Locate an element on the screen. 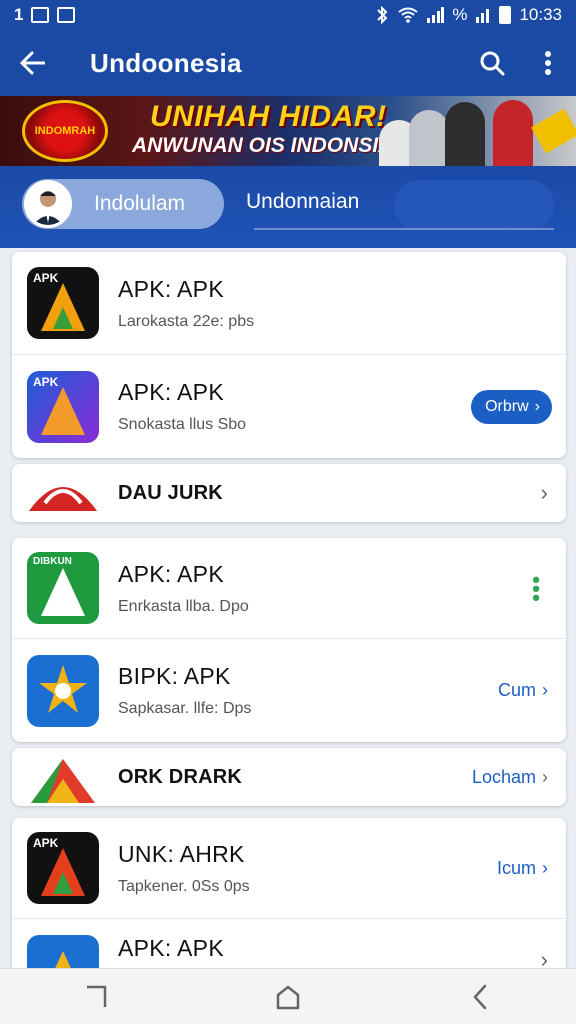  open-link: Icum › is located at coordinates (522, 868).